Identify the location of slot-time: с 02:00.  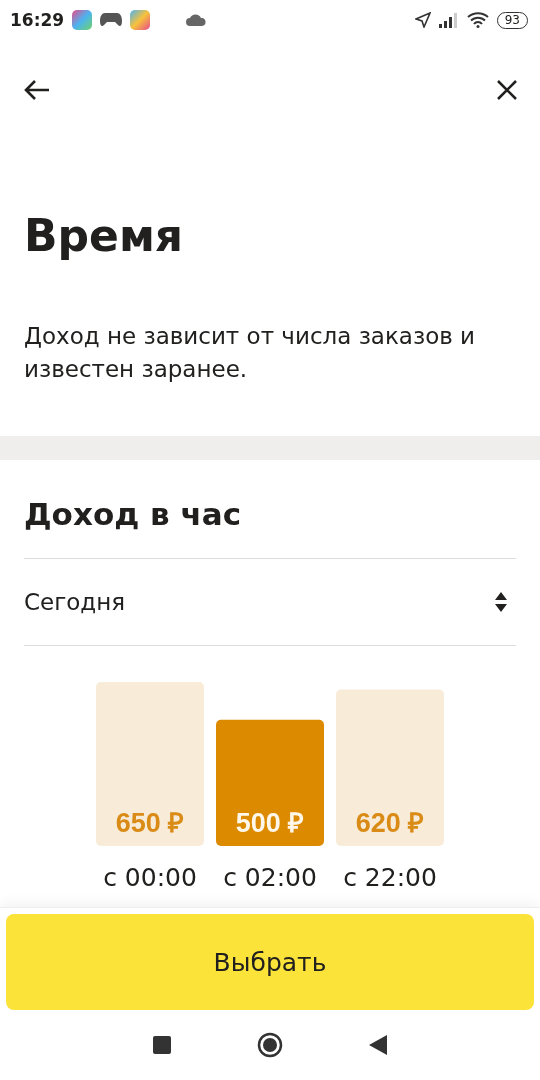
(270, 877).